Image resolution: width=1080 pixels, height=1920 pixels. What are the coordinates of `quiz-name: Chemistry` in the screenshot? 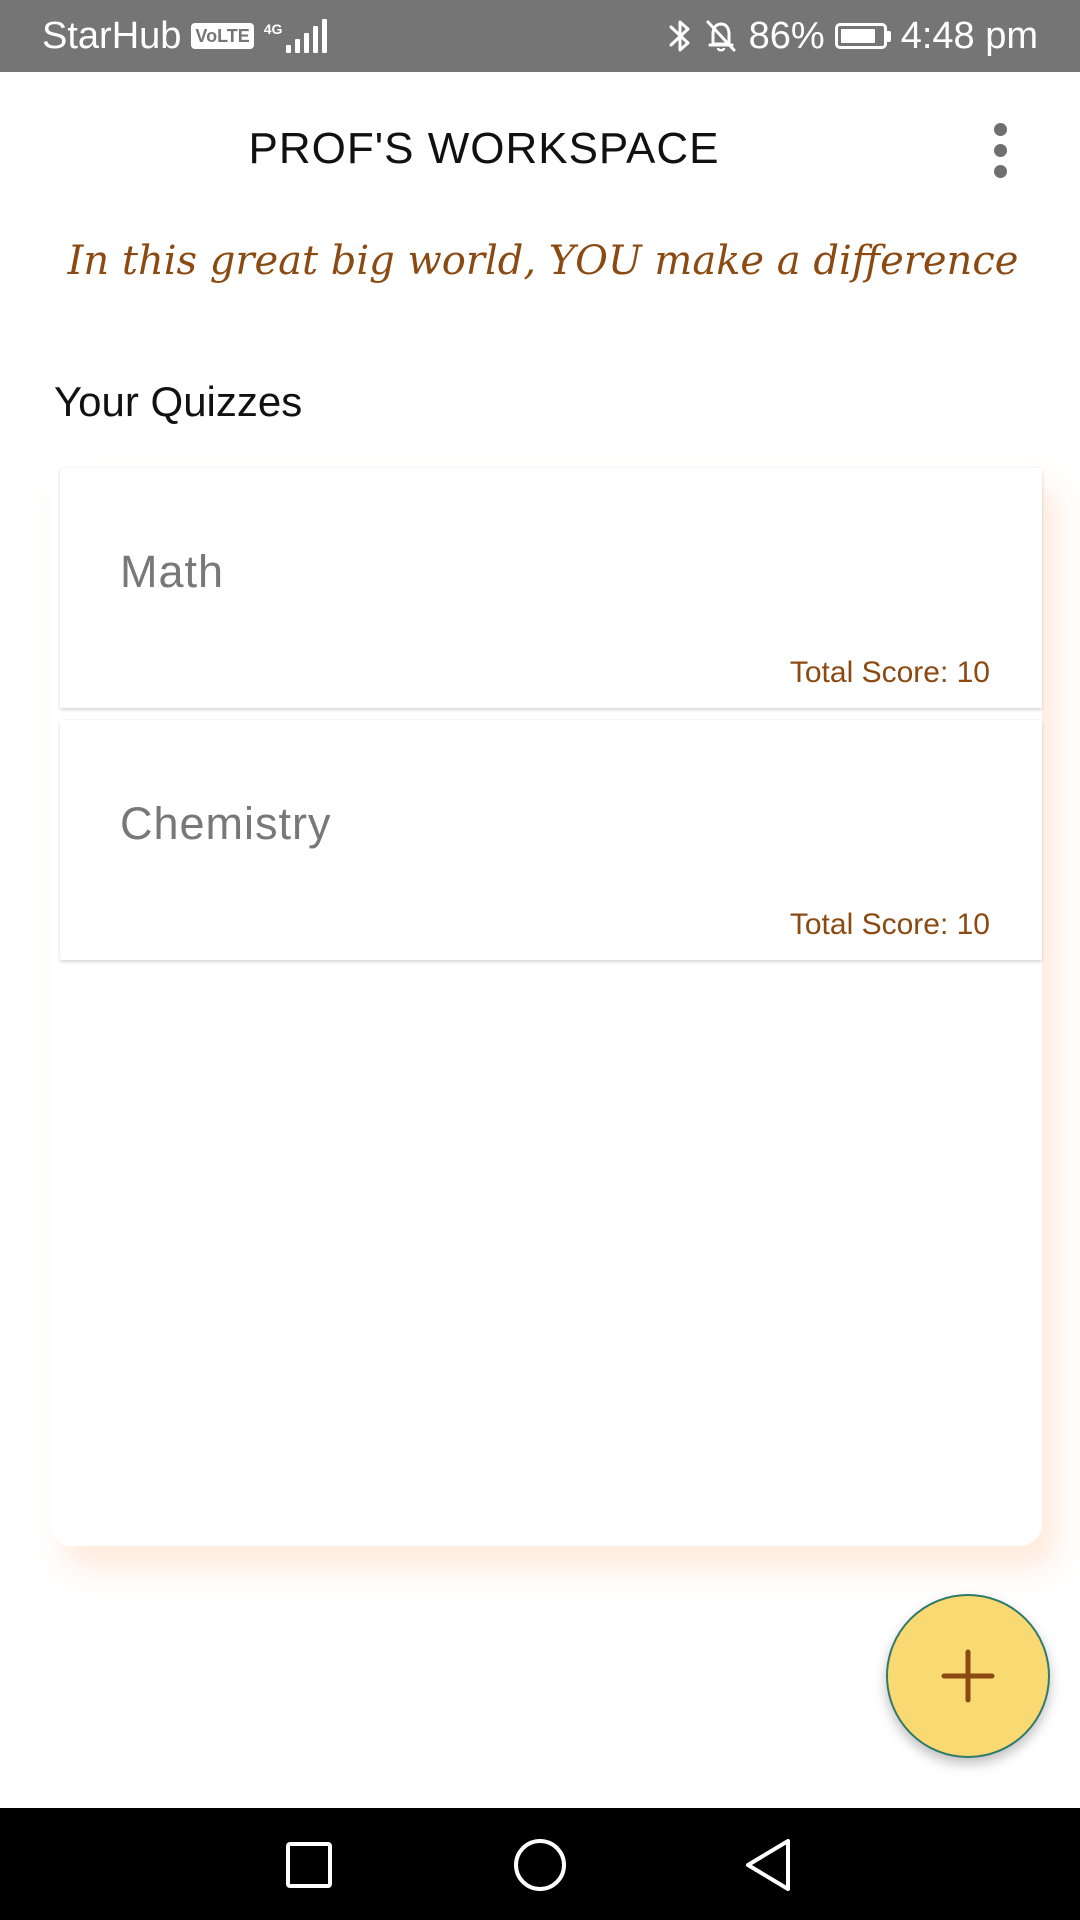 It's located at (226, 823).